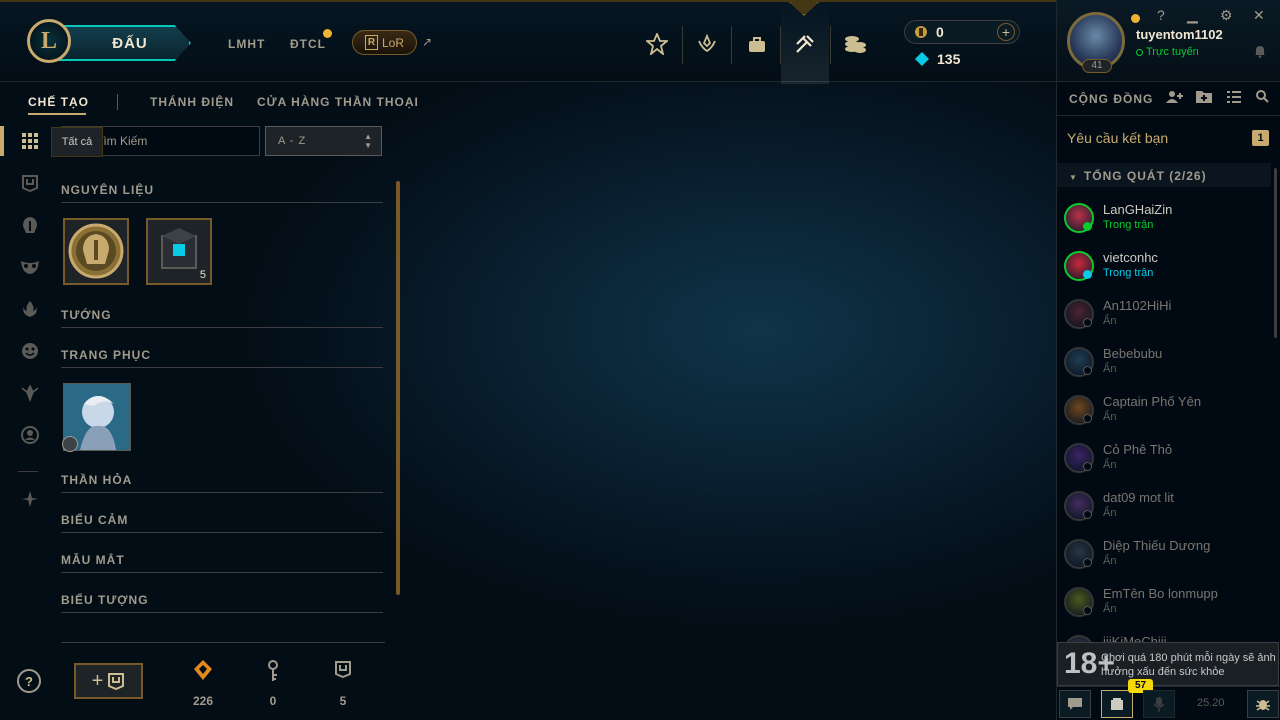  What do you see at coordinates (1138, 449) in the screenshot?
I see `friend-name: Cỏ Phê Thỏ` at bounding box center [1138, 449].